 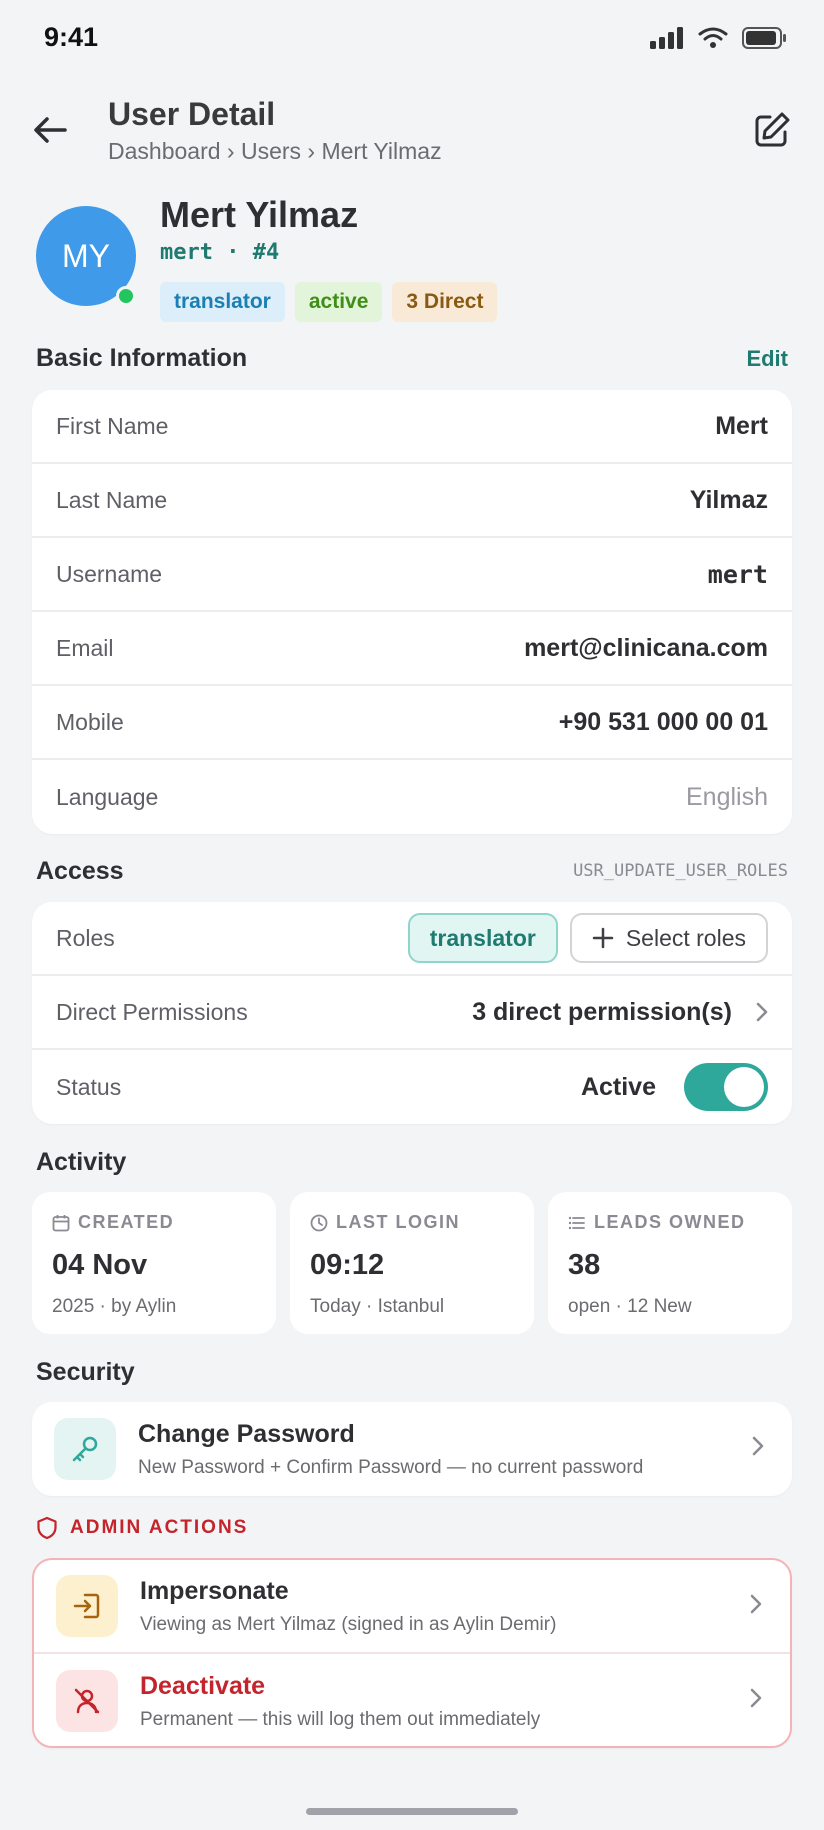 What do you see at coordinates (713, 37) in the screenshot?
I see `wifi-icon` at bounding box center [713, 37].